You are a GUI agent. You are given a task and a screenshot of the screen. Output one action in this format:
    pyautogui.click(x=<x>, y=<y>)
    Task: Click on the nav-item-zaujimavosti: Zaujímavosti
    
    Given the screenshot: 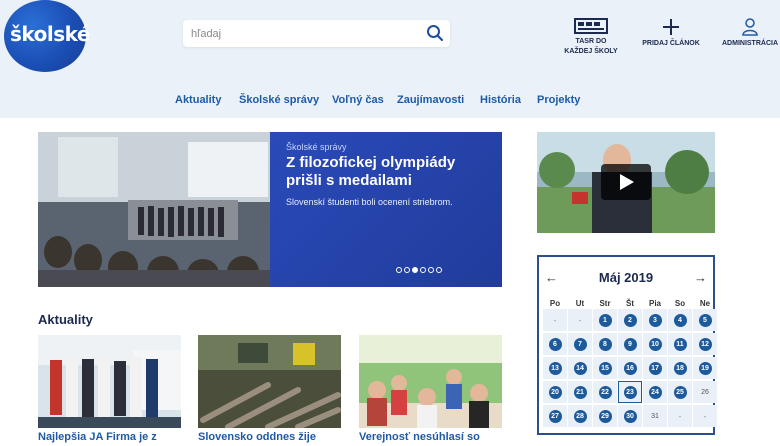 What is the action you would take?
    pyautogui.click(x=430, y=100)
    